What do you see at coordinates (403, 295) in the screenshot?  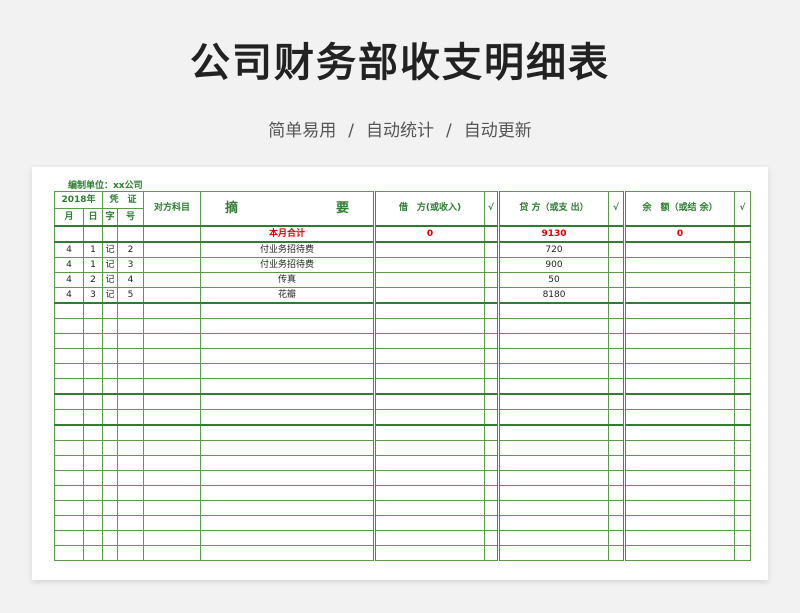 I see `table-row: 4 3 记 5 花瓣 8180` at bounding box center [403, 295].